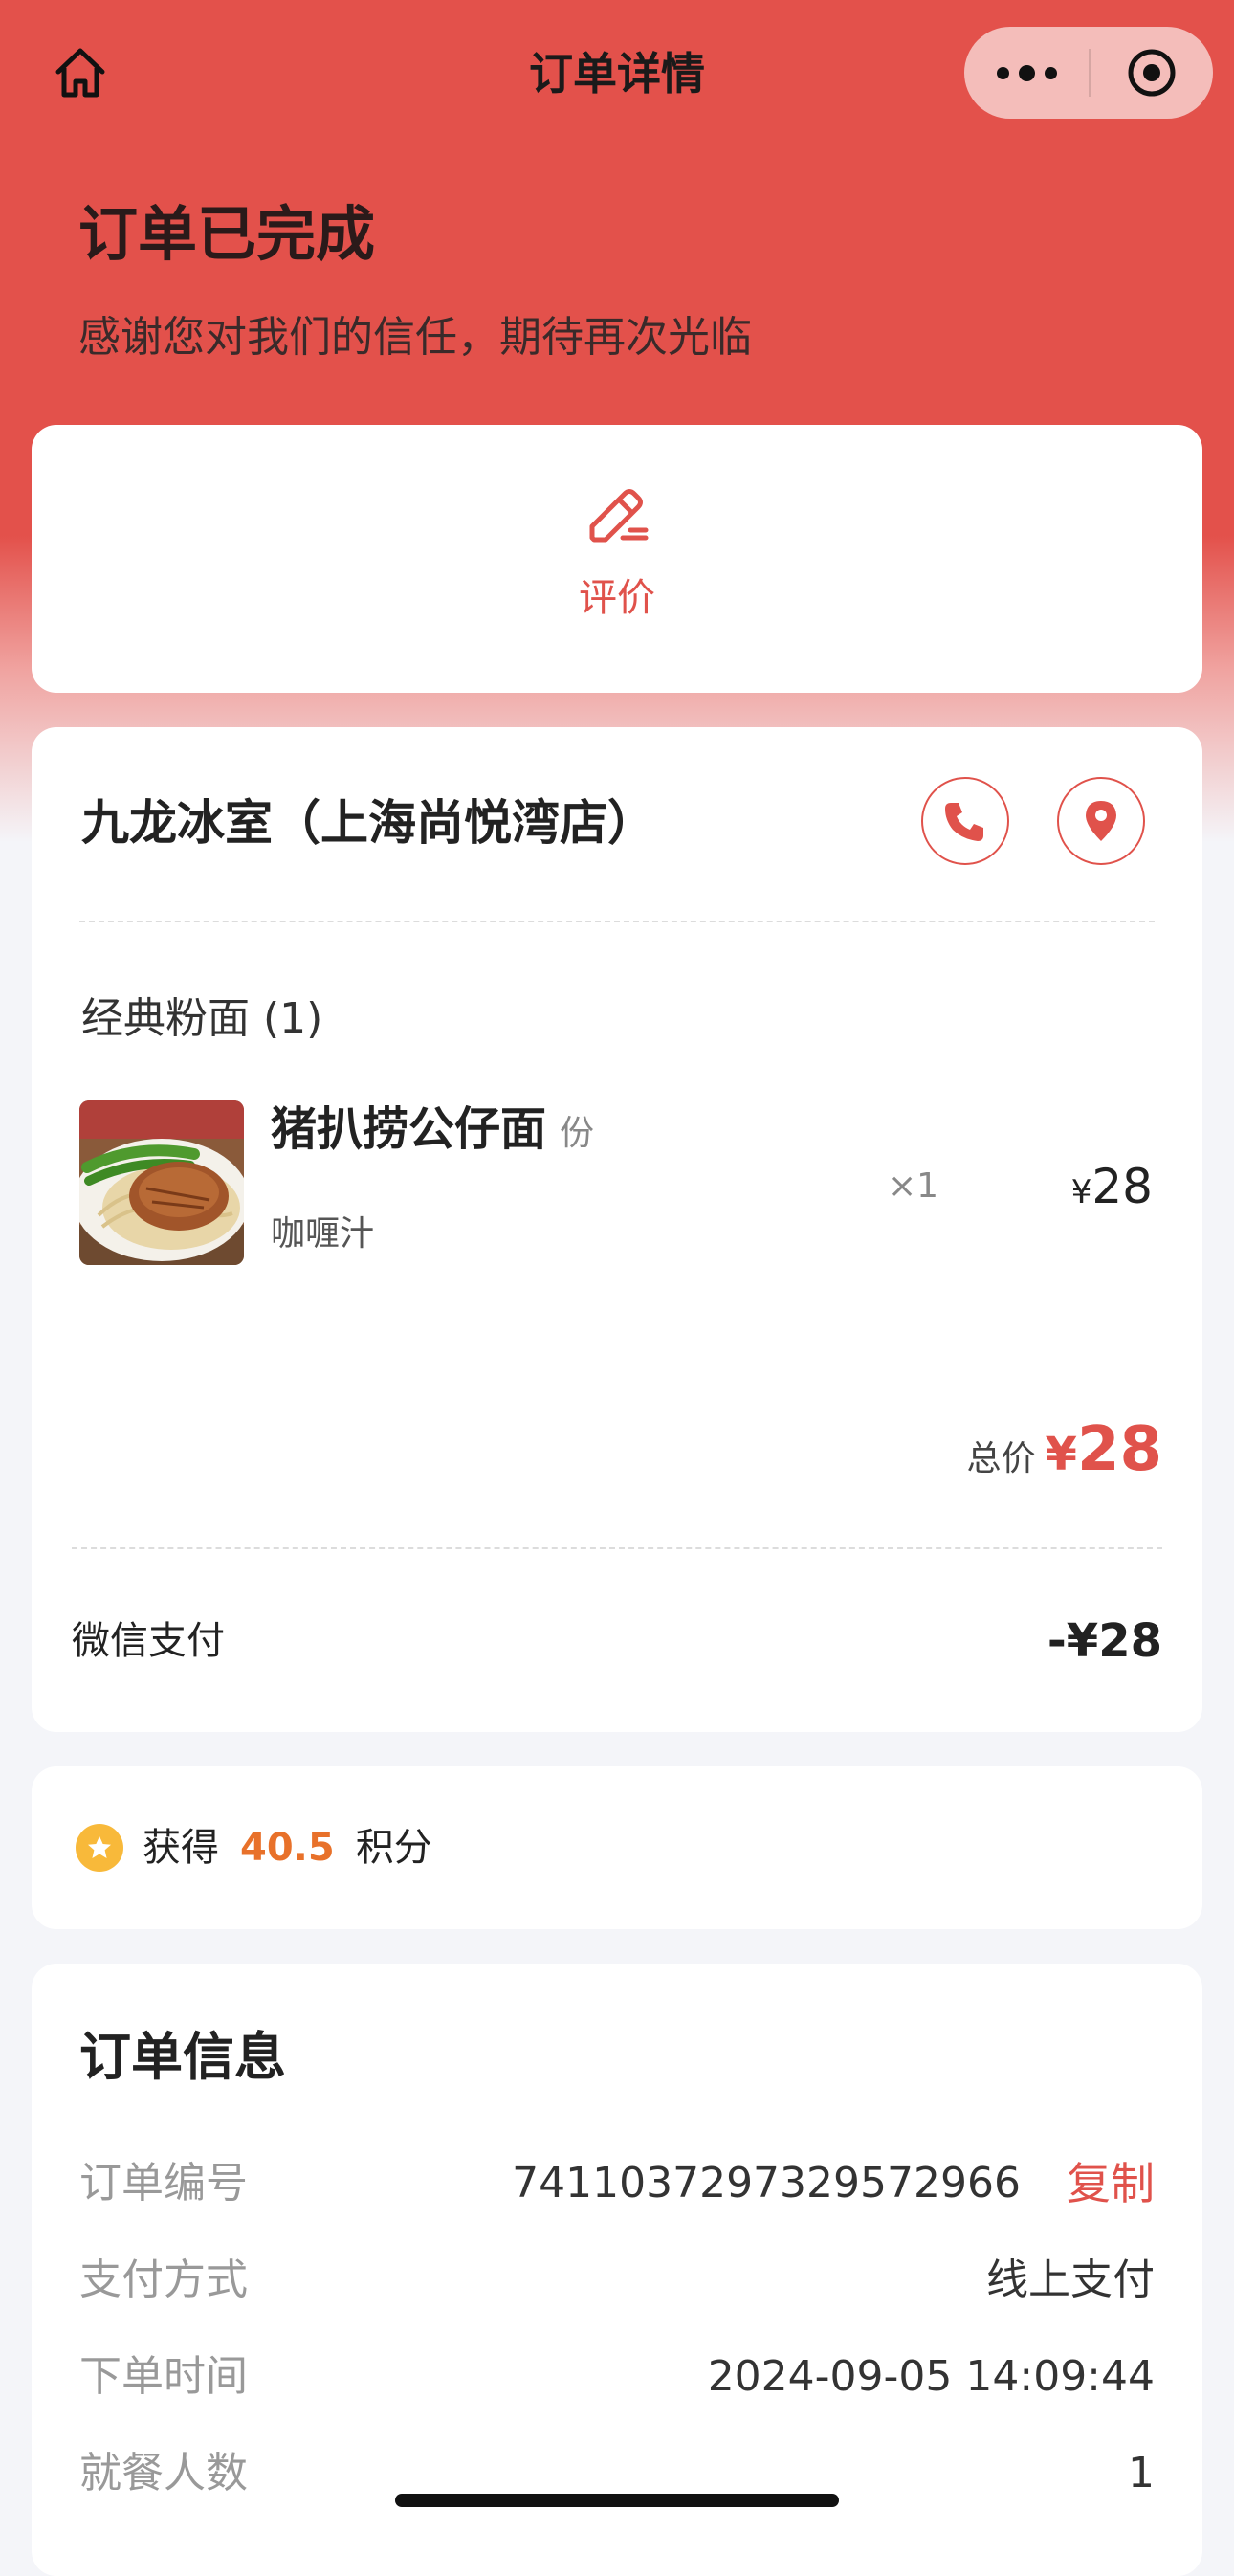 Image resolution: width=1234 pixels, height=2576 pixels. I want to click on food-image, so click(161, 1182).